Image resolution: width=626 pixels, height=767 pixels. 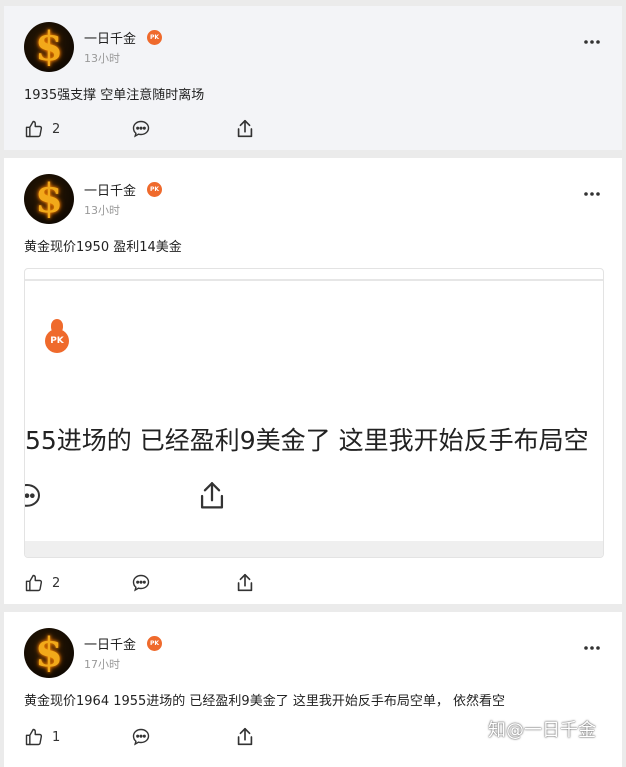 I want to click on post-text: 黄金现价1950 盈利14美金, so click(x=103, y=247).